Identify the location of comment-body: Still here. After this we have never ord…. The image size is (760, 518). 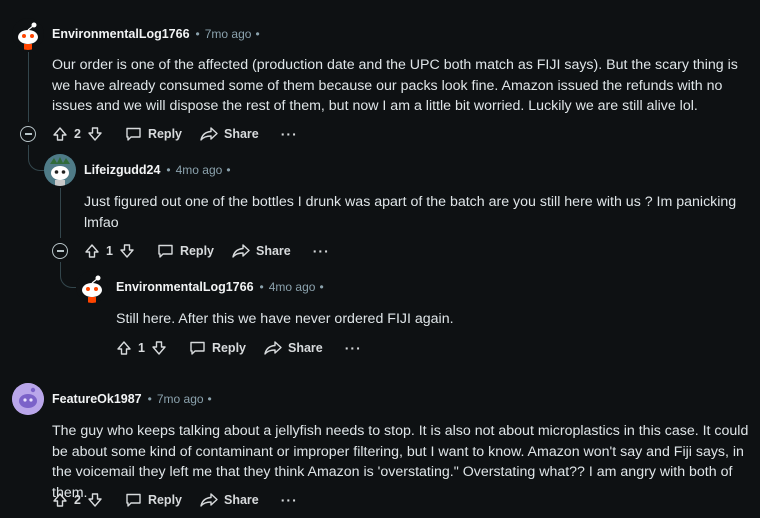
(285, 319).